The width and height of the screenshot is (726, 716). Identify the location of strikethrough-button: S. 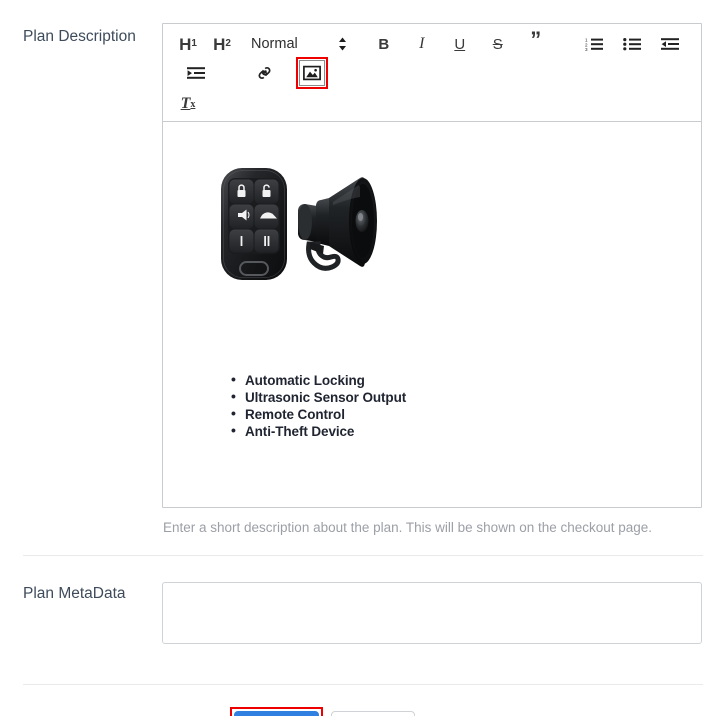
(498, 44).